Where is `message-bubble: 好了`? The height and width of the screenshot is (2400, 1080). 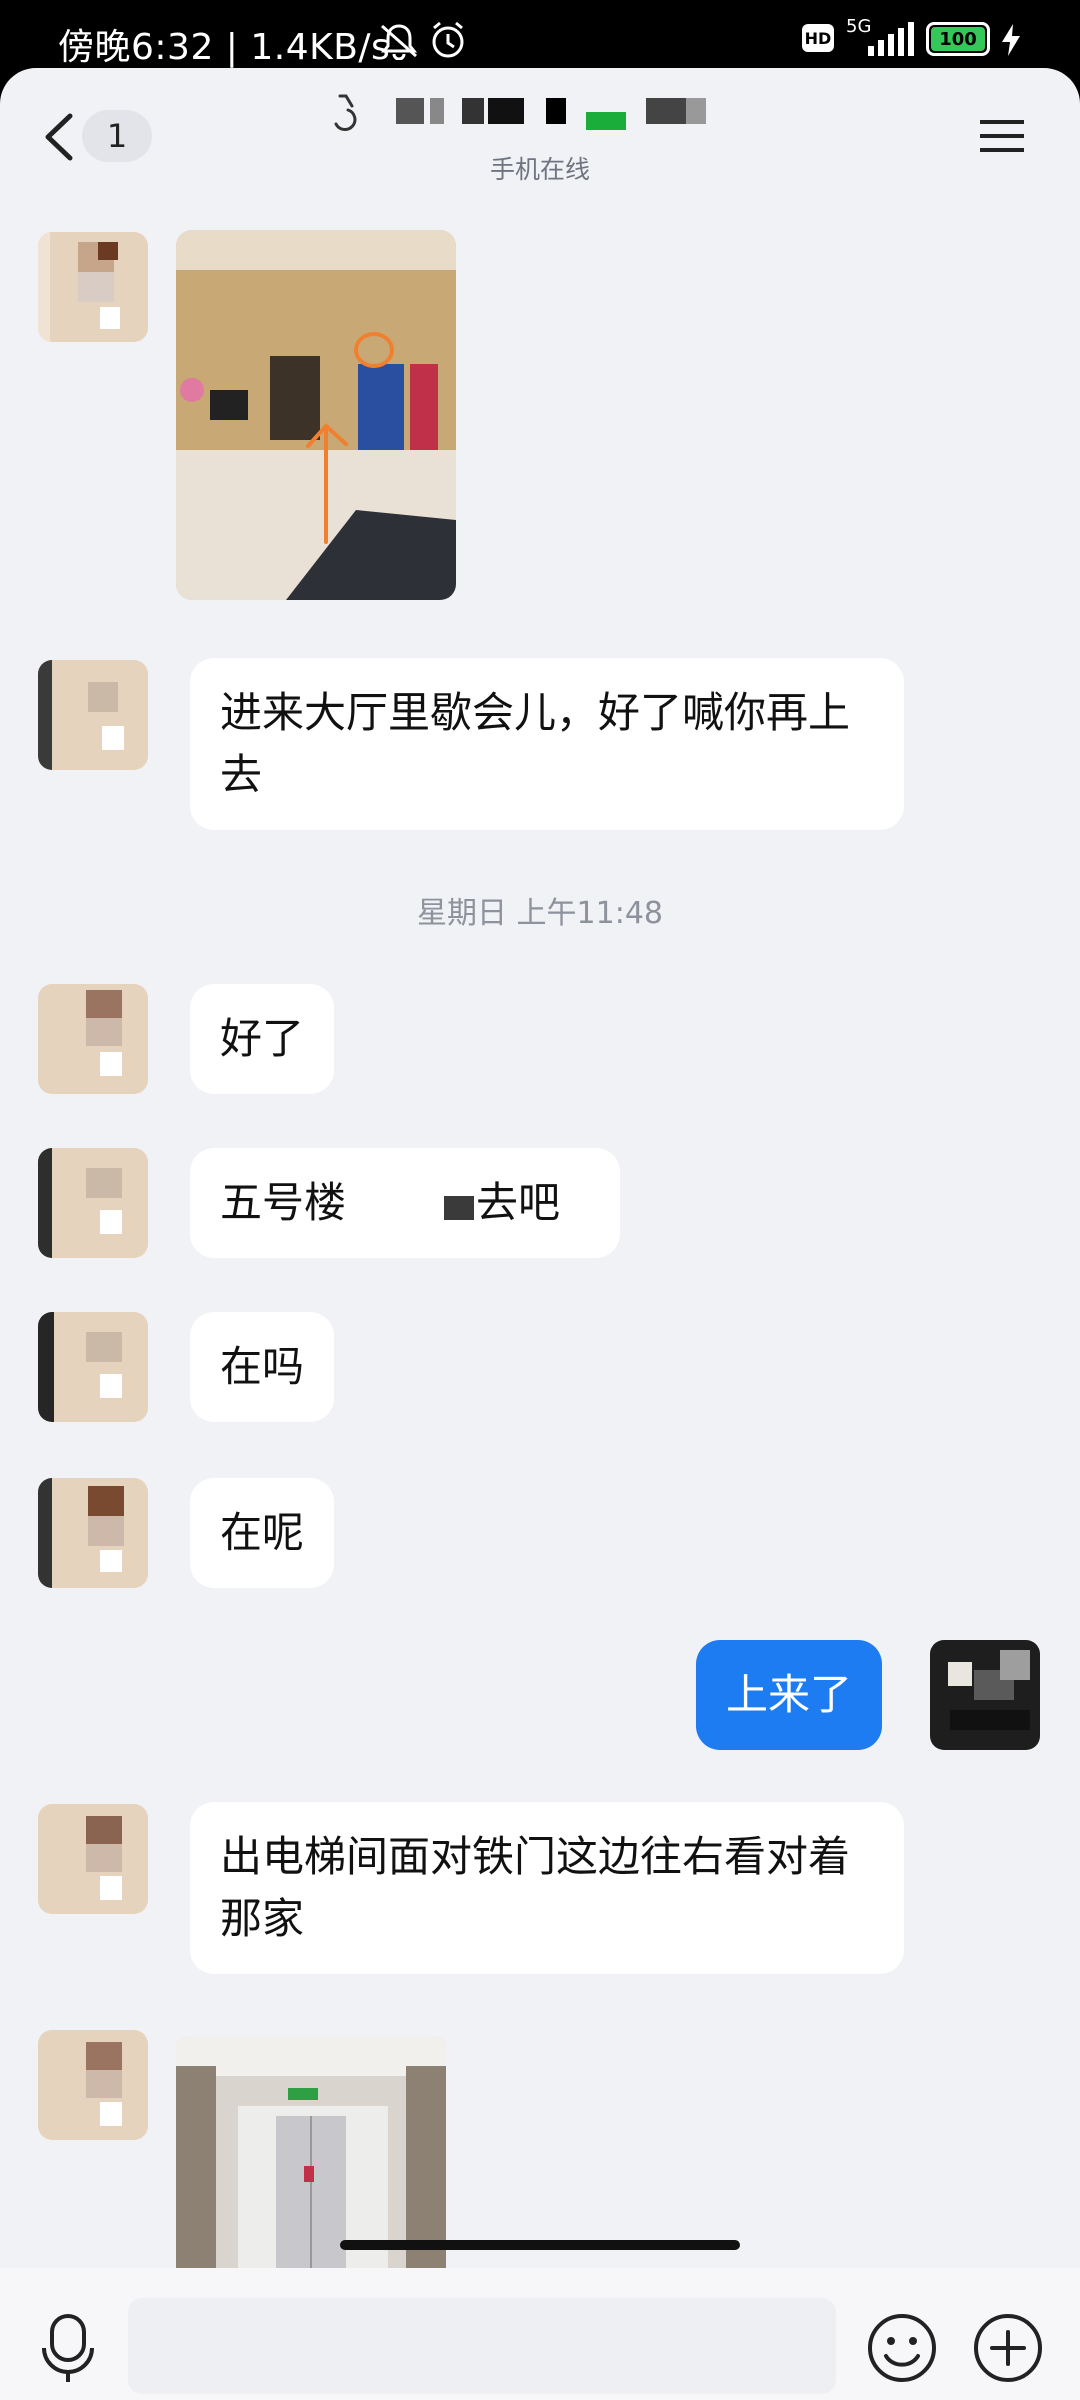 message-bubble: 好了 is located at coordinates (262, 1039).